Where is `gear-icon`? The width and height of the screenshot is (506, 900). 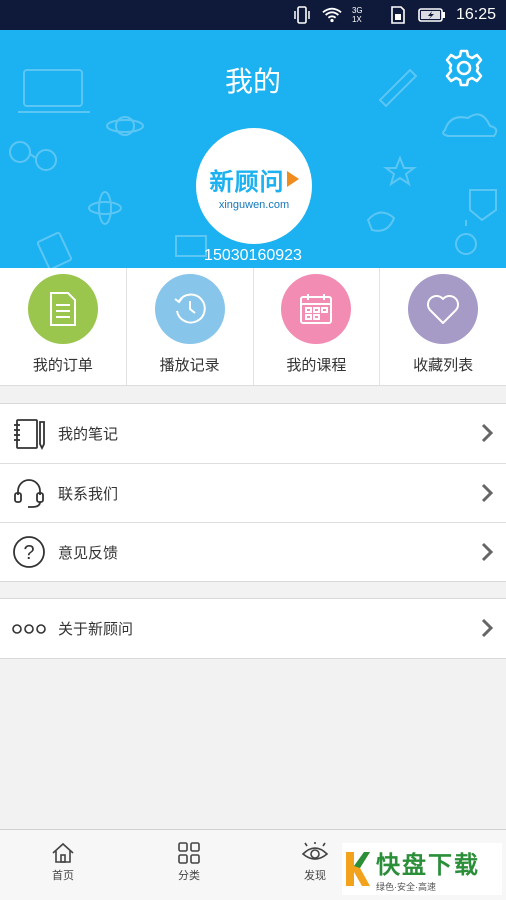
gear-icon is located at coordinates (464, 68).